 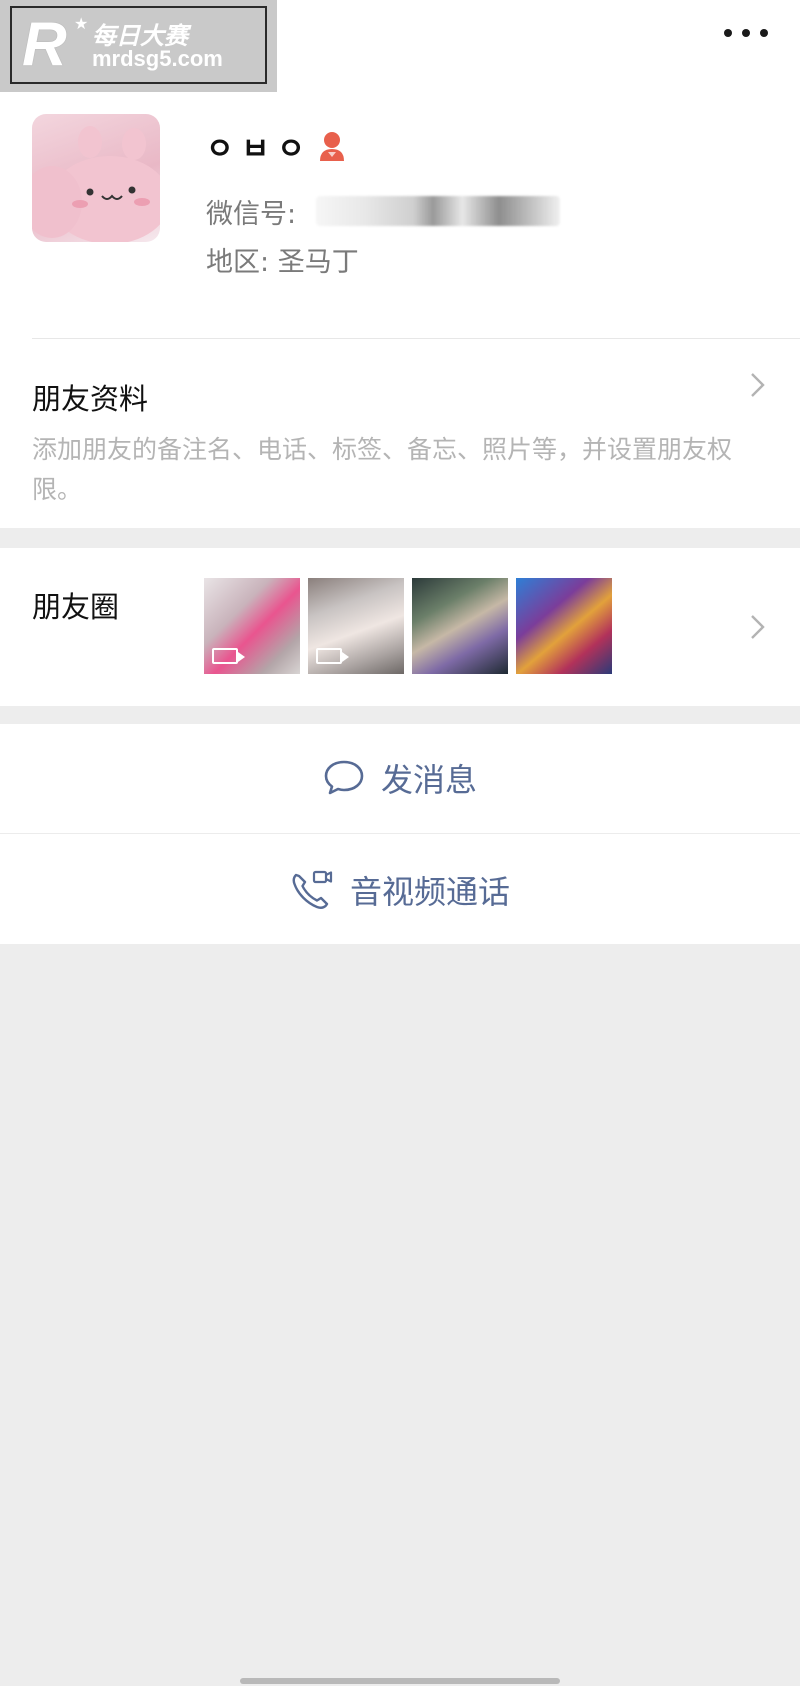 I want to click on send-message-button: 发消息, so click(x=400, y=778).